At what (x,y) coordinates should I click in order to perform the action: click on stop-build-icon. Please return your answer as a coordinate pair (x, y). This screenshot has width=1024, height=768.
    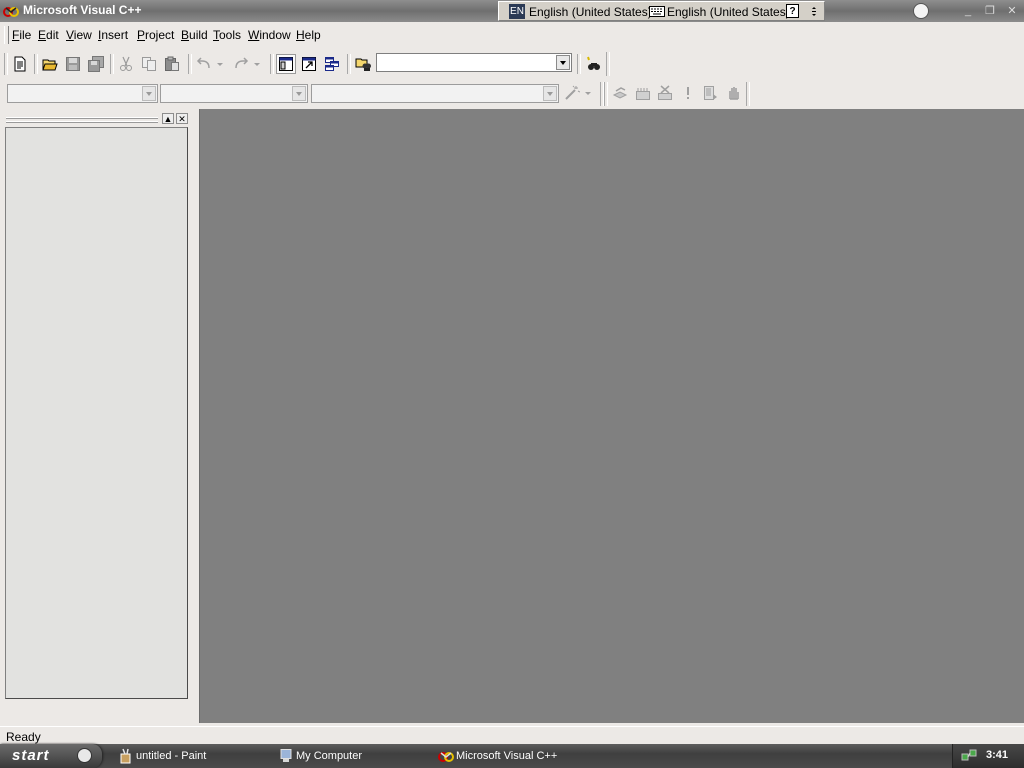
    Looking at the image, I should click on (665, 92).